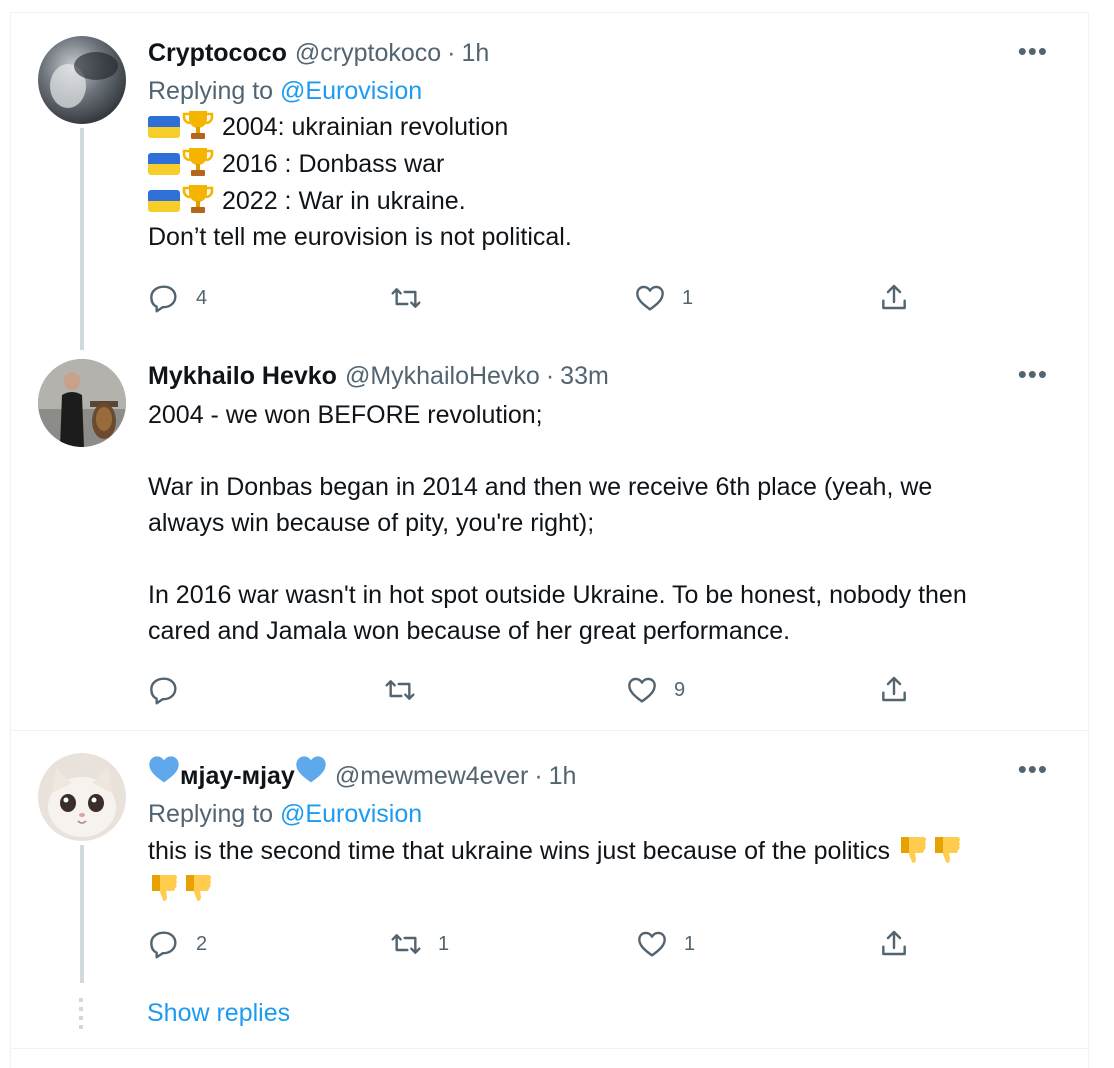  What do you see at coordinates (81, 1016) in the screenshot?
I see `thread-dots` at bounding box center [81, 1016].